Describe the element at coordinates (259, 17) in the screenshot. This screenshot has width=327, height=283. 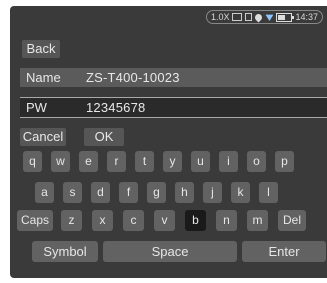
I see `gps-icon` at that location.